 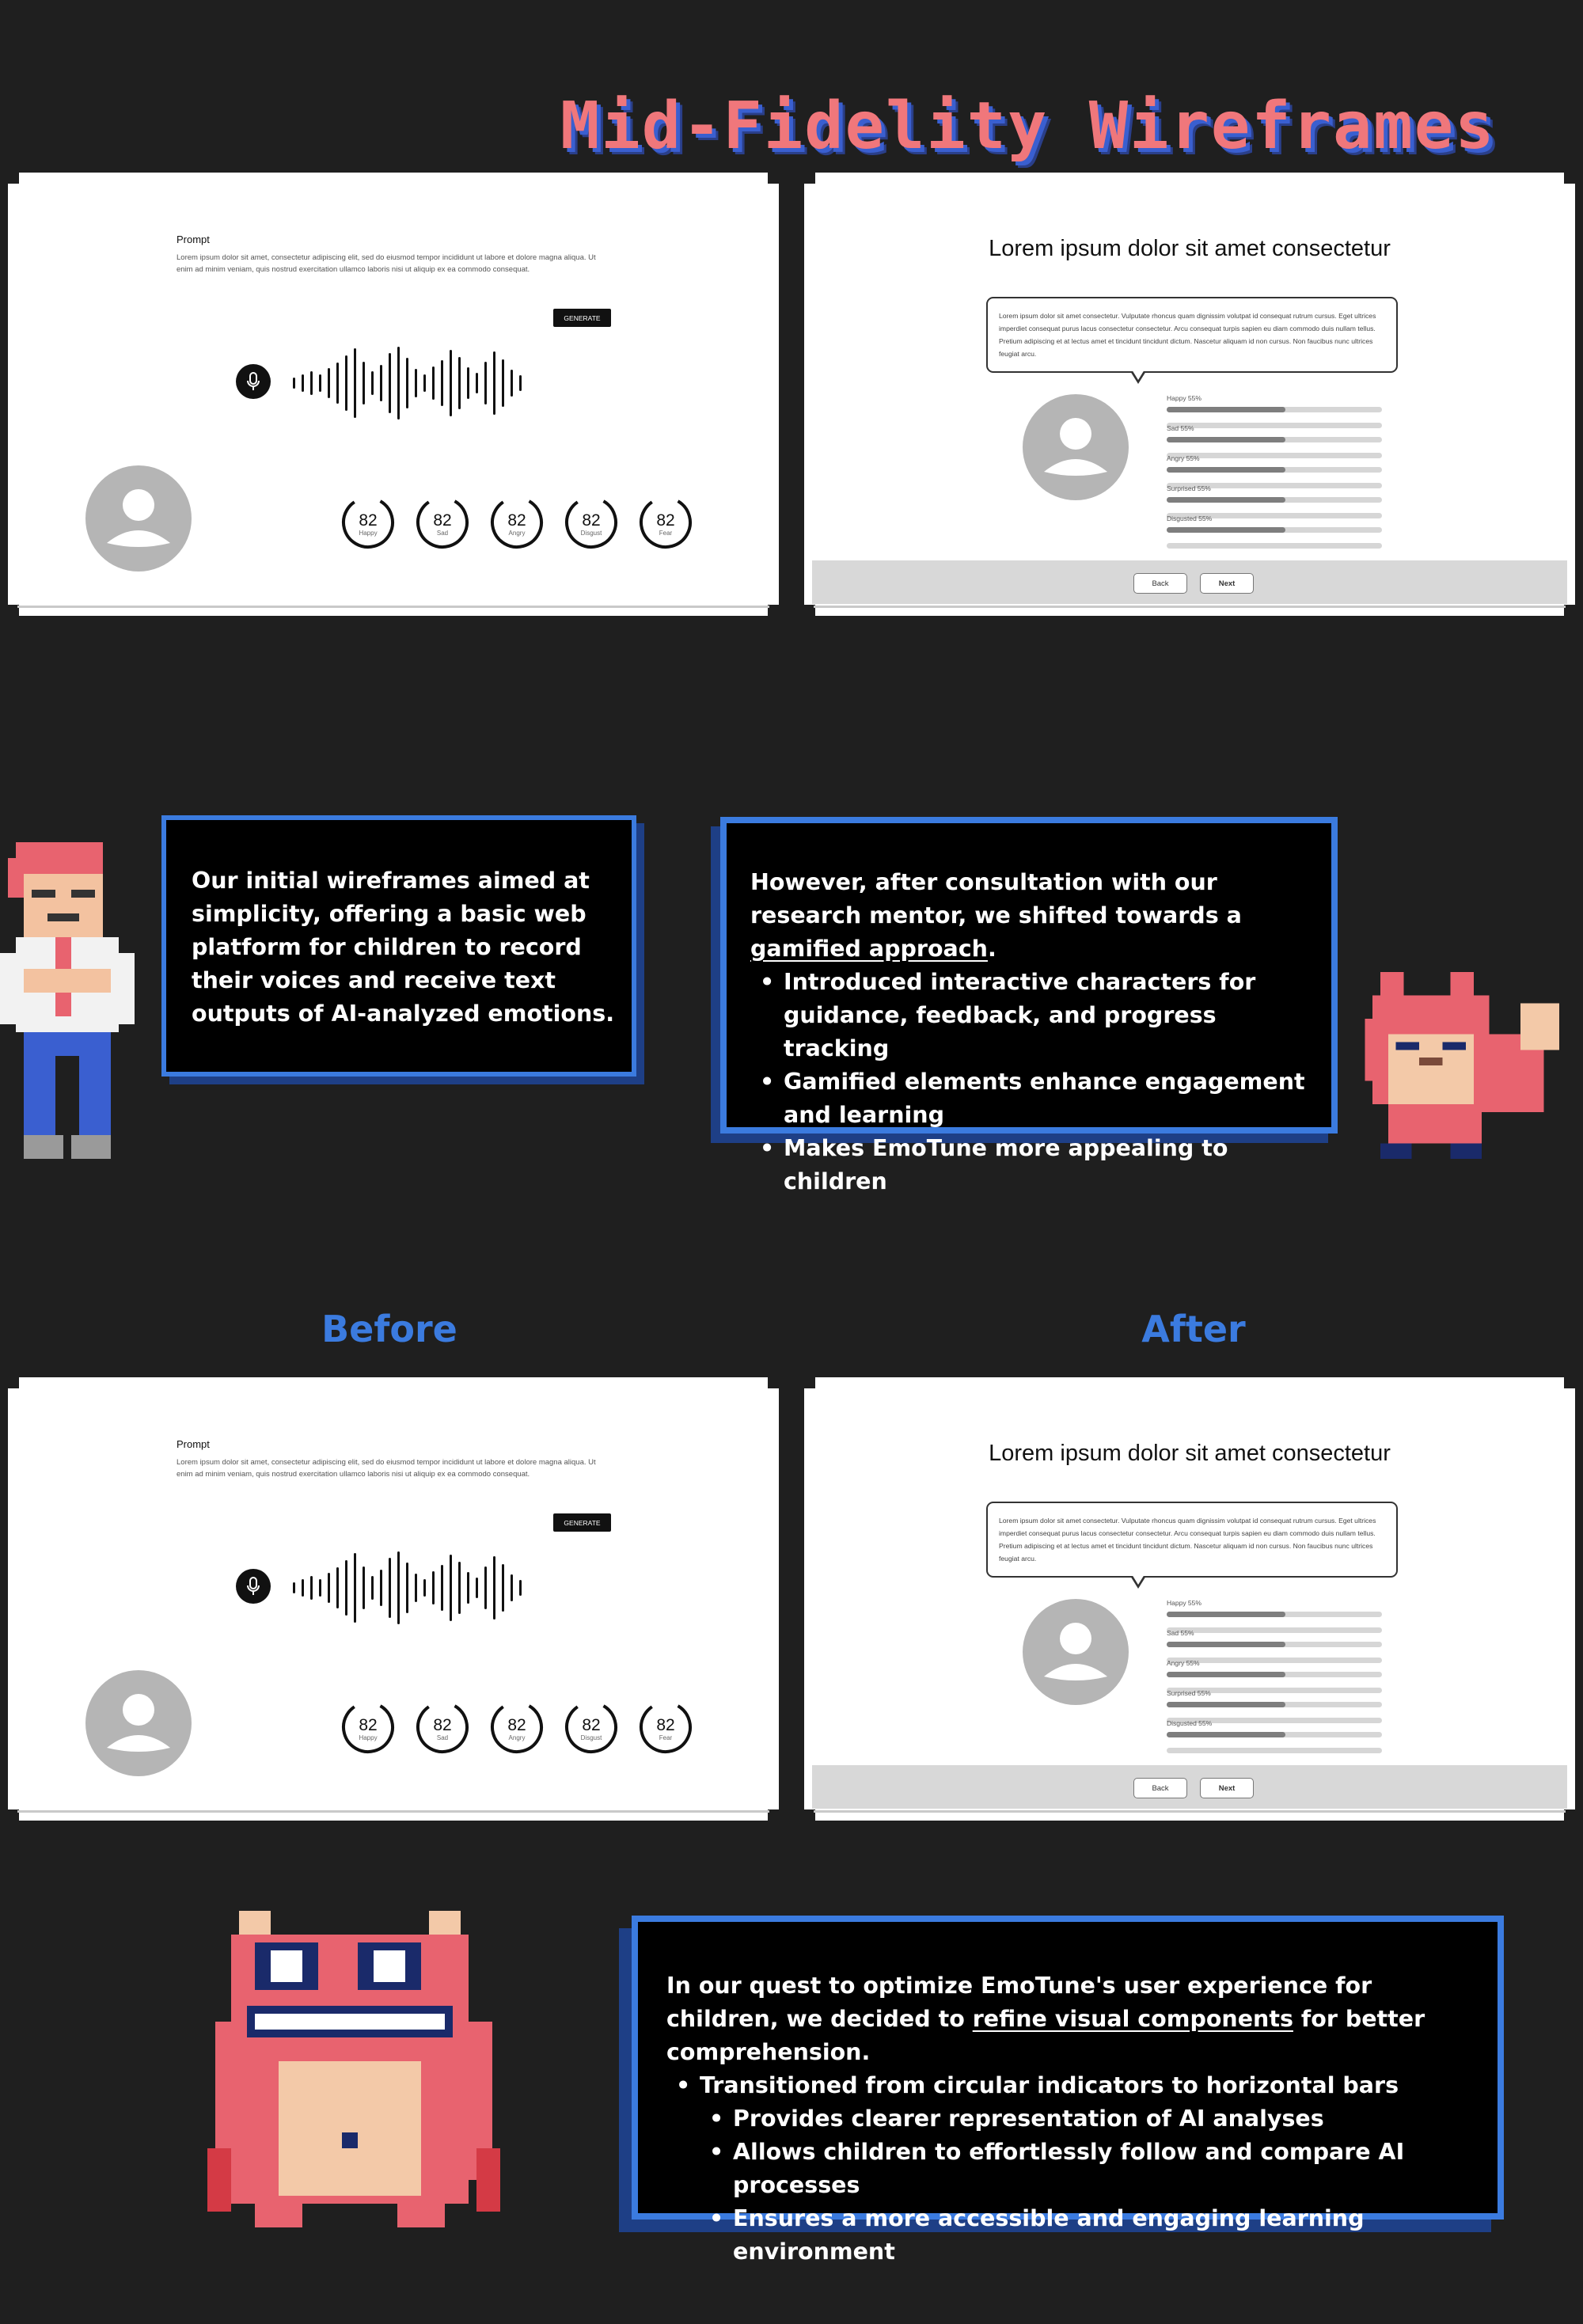 I want to click on refine-visual-link: refine visual components, so click(x=1132, y=2019).